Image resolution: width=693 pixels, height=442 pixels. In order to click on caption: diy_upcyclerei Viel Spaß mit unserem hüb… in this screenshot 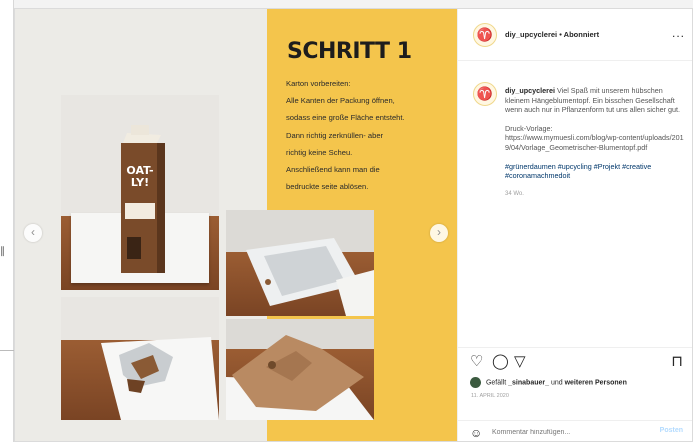, I will do `click(595, 147)`.